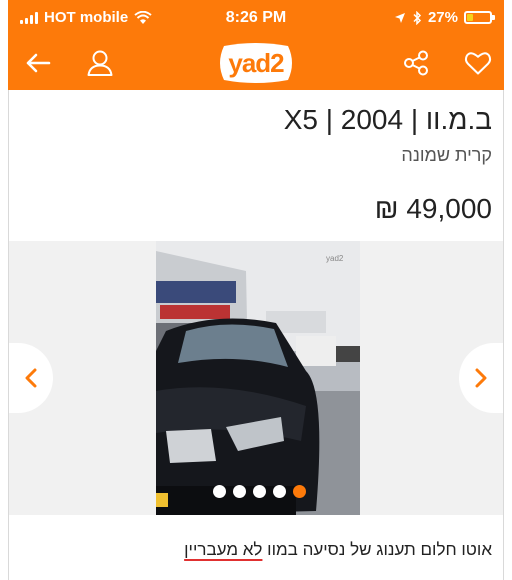  I want to click on chevron-right-icon, so click(481, 378).